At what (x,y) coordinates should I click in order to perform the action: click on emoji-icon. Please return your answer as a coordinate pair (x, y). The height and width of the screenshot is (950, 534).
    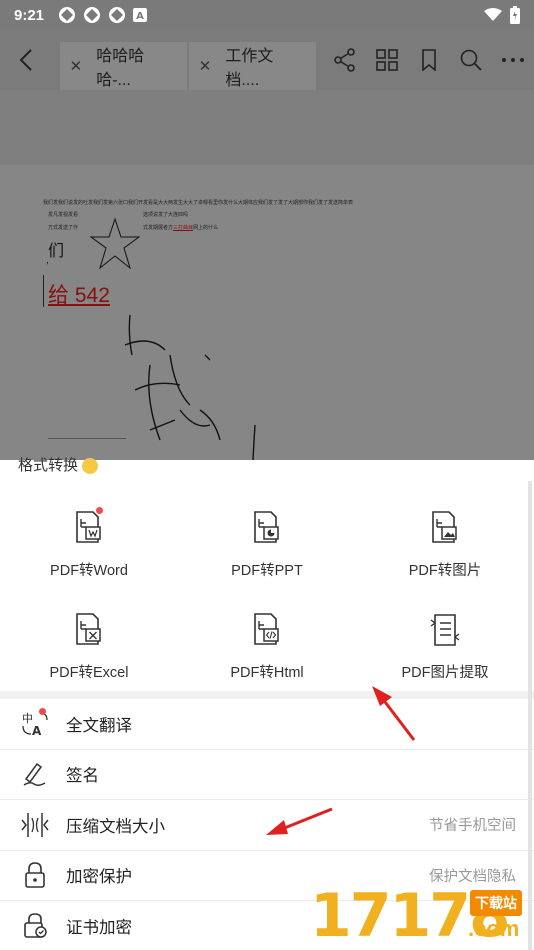
    Looking at the image, I should click on (90, 466).